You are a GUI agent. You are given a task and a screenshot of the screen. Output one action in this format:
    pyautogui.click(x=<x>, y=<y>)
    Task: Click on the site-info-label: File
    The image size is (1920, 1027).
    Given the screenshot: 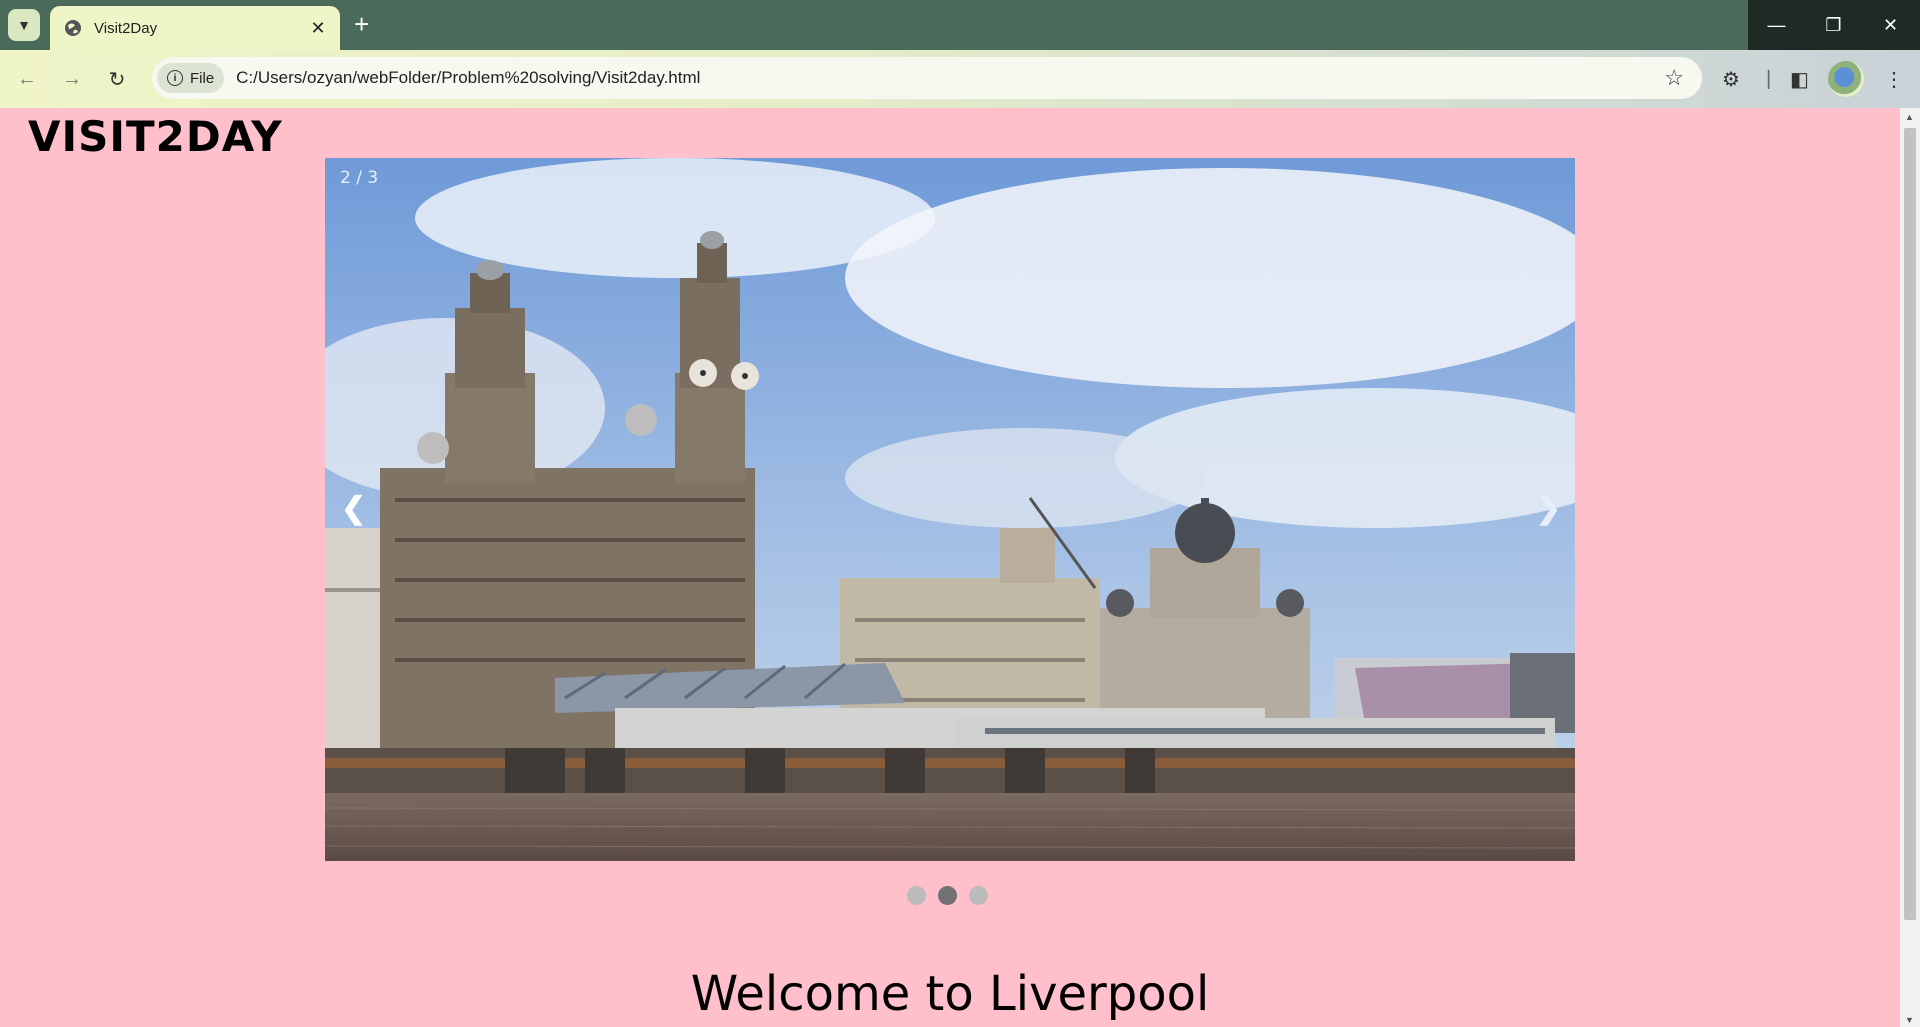 What is the action you would take?
    pyautogui.click(x=202, y=78)
    